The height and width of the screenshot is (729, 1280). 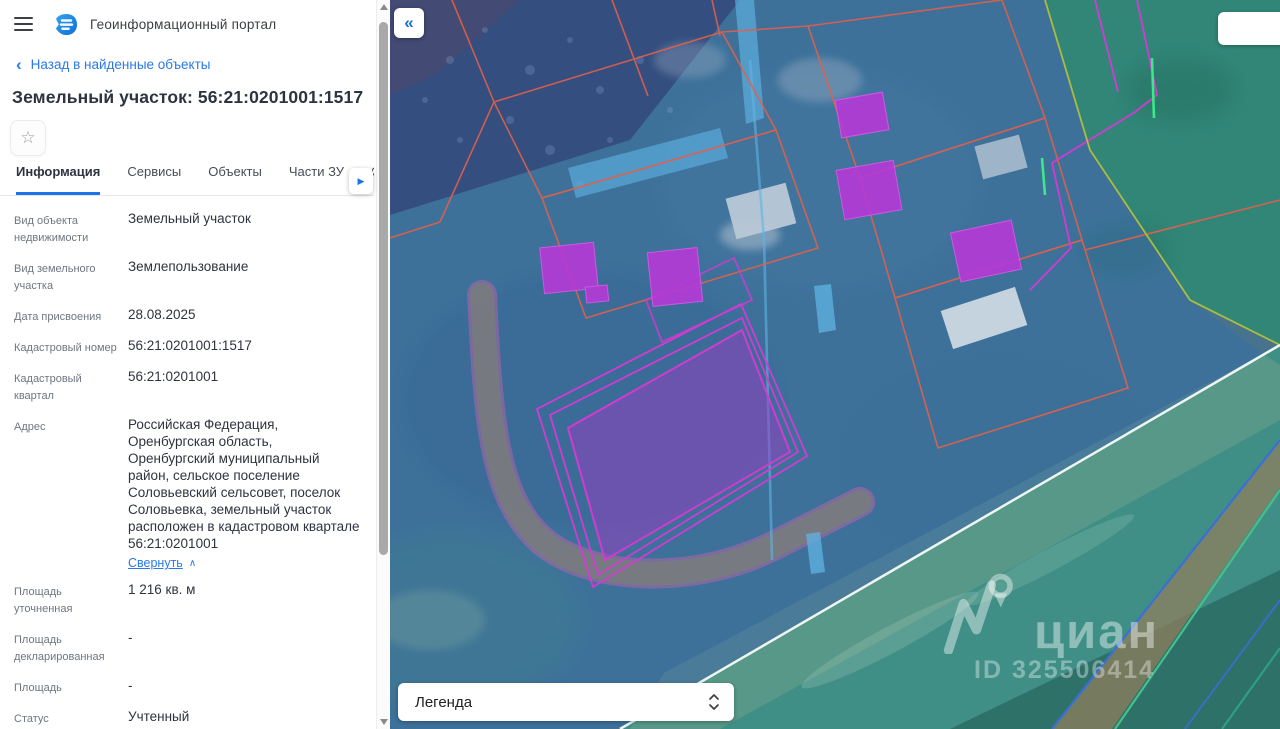 I want to click on panel-scrollbar, so click(x=383, y=364).